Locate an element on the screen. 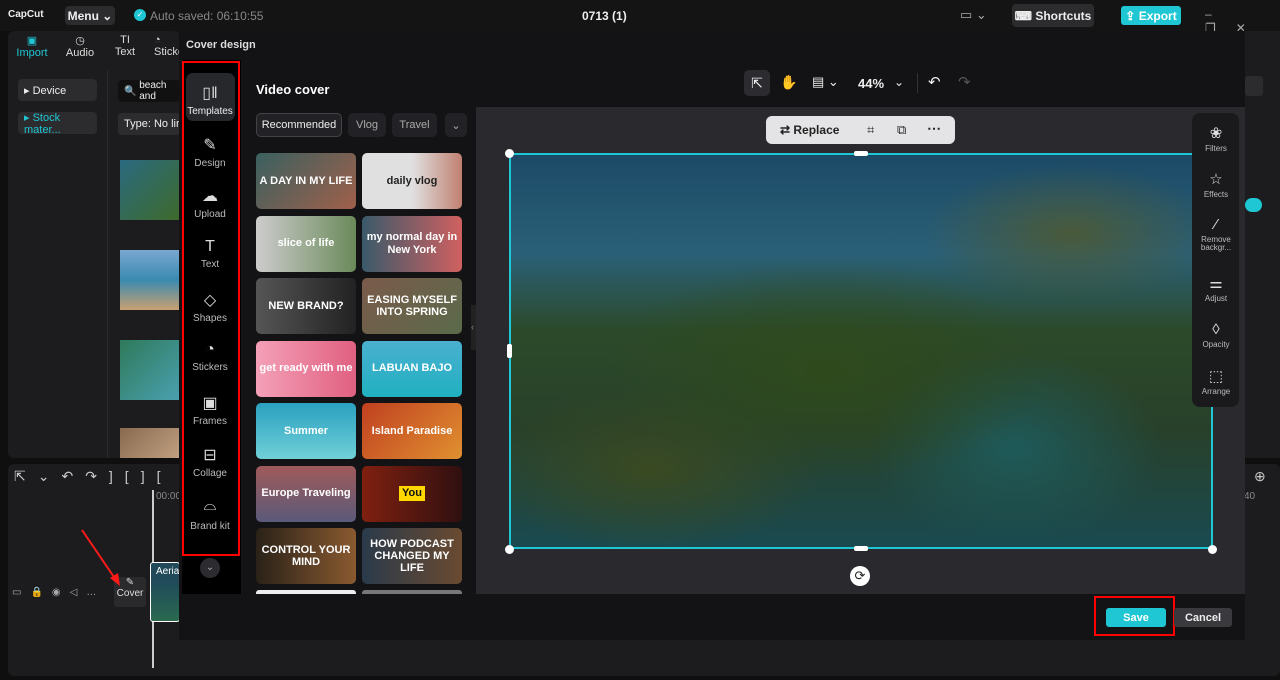 This screenshot has width=1280, height=680. chips-expand-button: ⌄ is located at coordinates (456, 125).